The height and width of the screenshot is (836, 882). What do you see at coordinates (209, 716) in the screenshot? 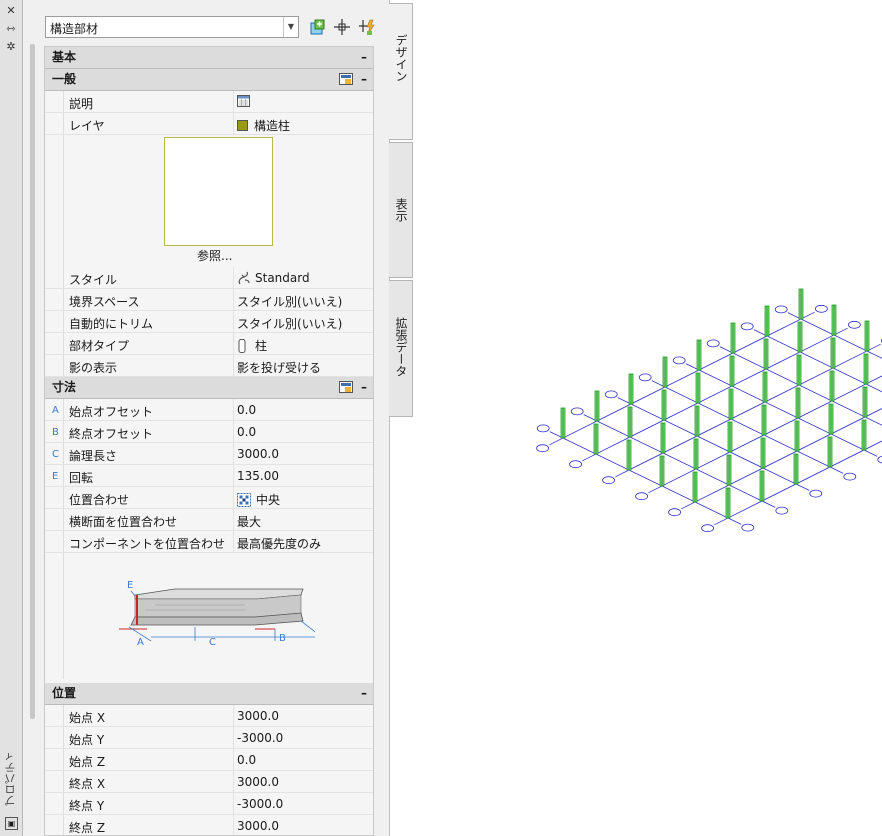
I see `property-row-start-x: 始点 X 3000.0` at bounding box center [209, 716].